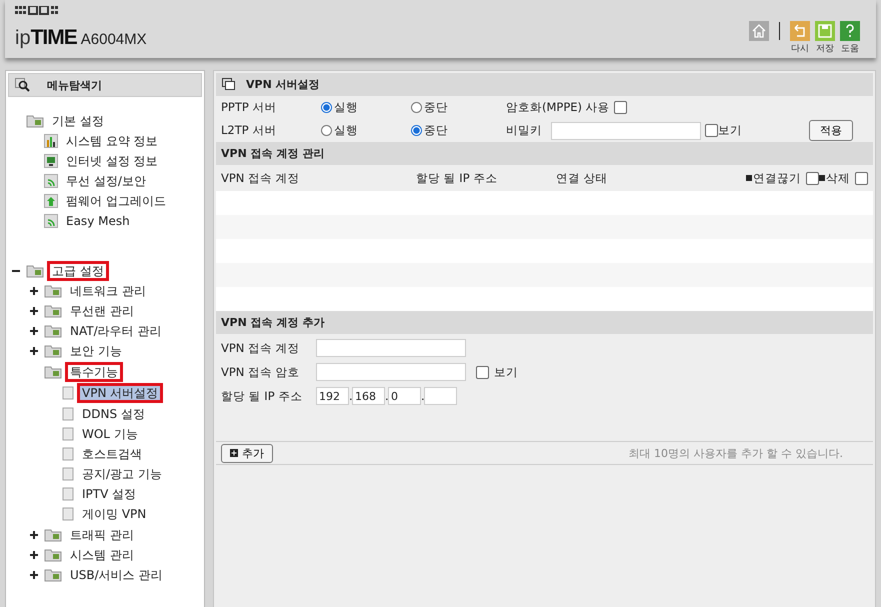 This screenshot has height=607, width=881. I want to click on section-title: VPN 접속 계정 관리, so click(272, 153).